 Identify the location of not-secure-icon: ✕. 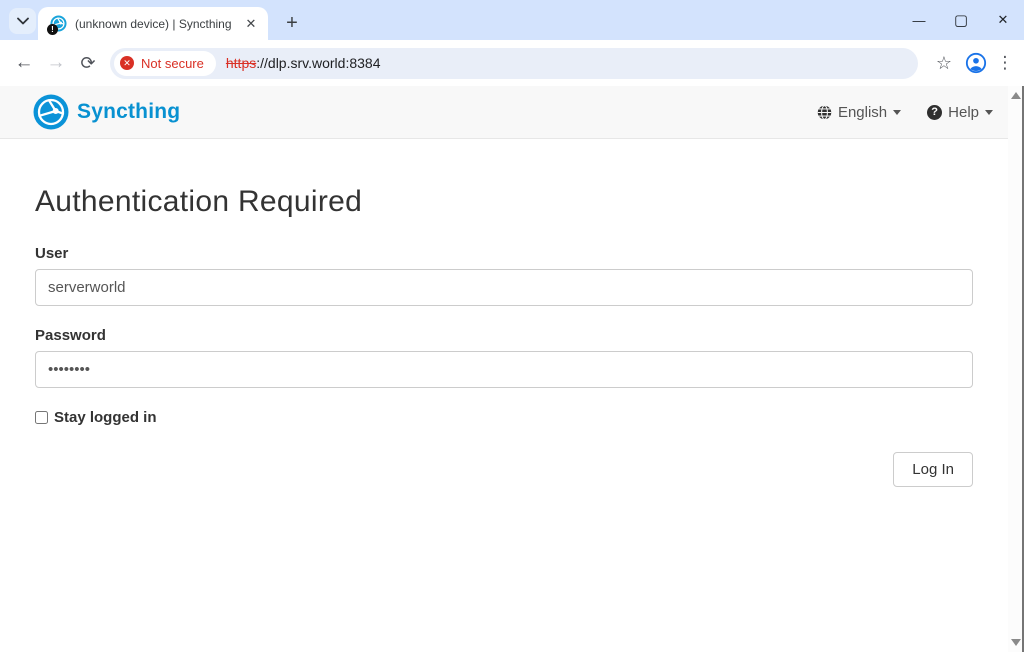
(127, 63).